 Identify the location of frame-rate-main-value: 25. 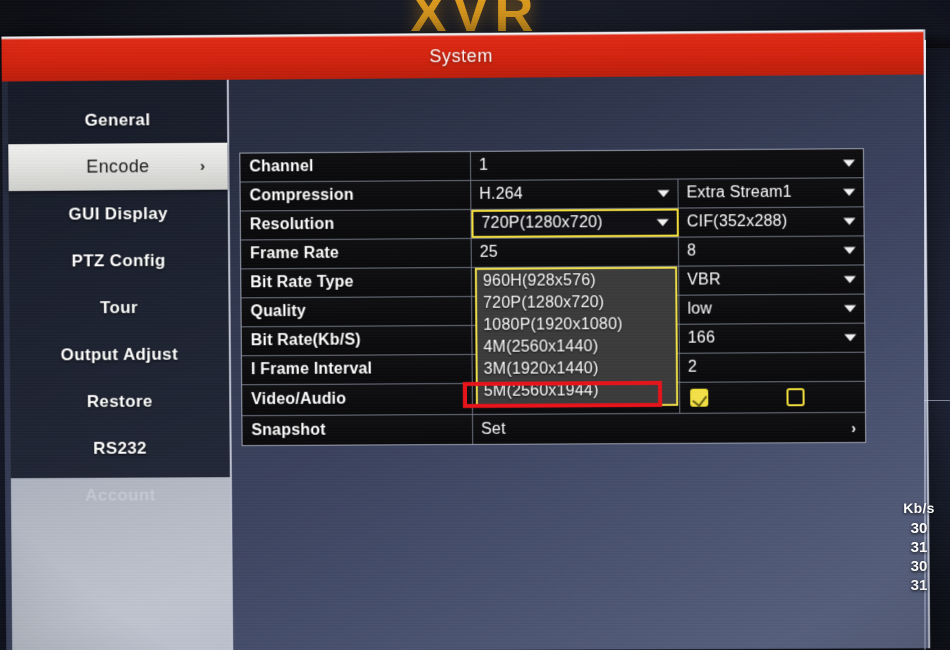
(488, 252).